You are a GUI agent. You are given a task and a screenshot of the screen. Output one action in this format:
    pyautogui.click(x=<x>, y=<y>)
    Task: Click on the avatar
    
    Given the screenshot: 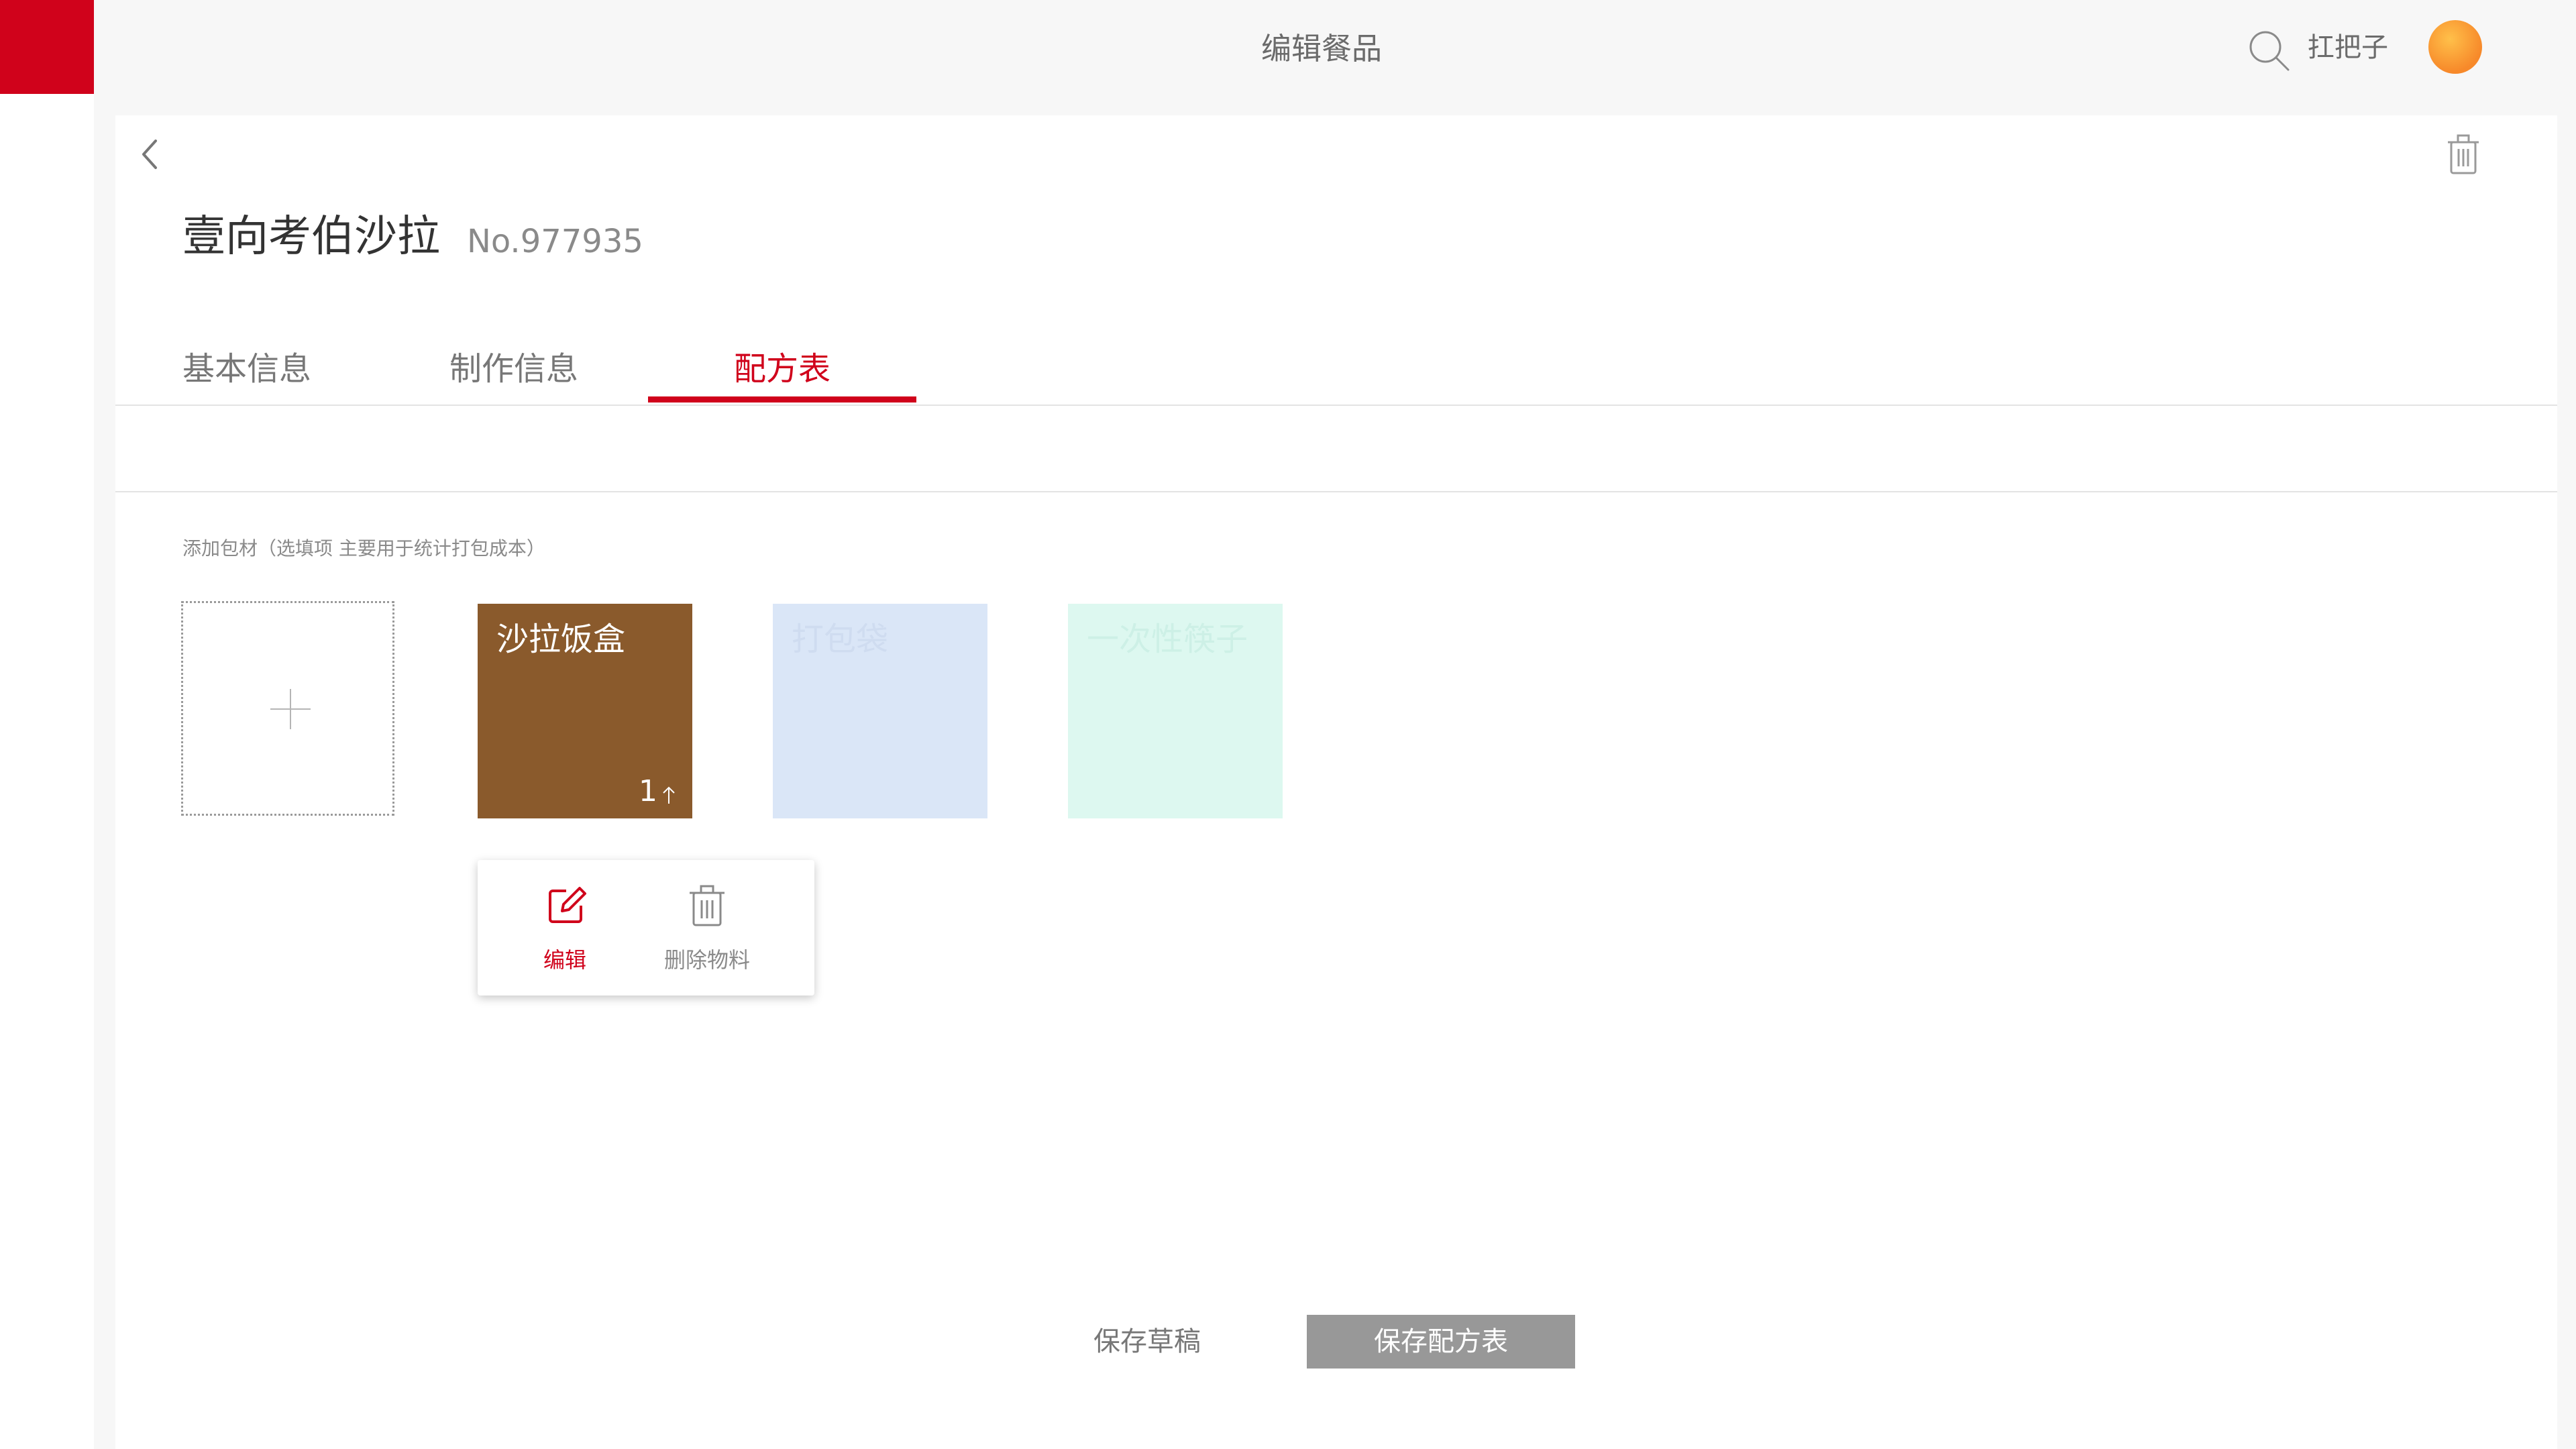 What is the action you would take?
    pyautogui.click(x=2455, y=47)
    